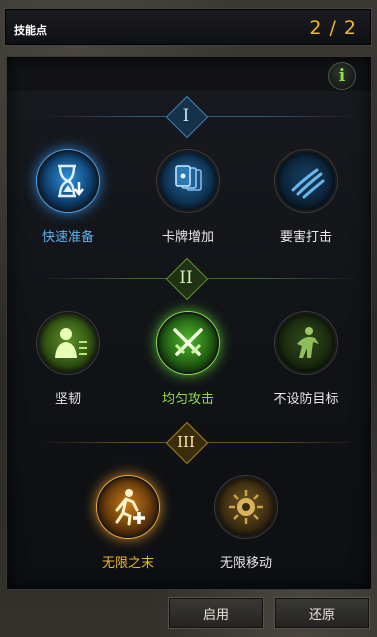 The height and width of the screenshot is (637, 377). I want to click on skill-card-increase: 卡牌增加, so click(188, 197).